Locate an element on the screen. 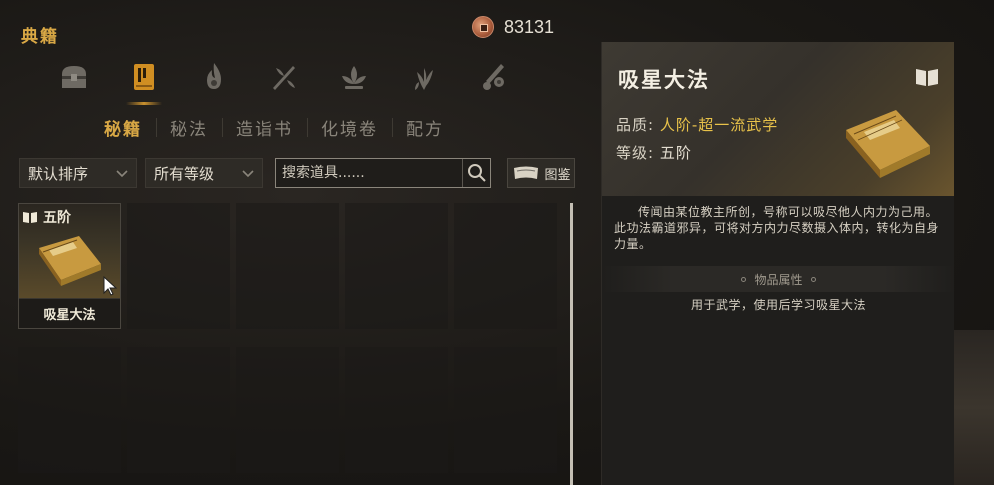 This screenshot has height=485, width=994. quality-label: 品质: is located at coordinates (635, 125).